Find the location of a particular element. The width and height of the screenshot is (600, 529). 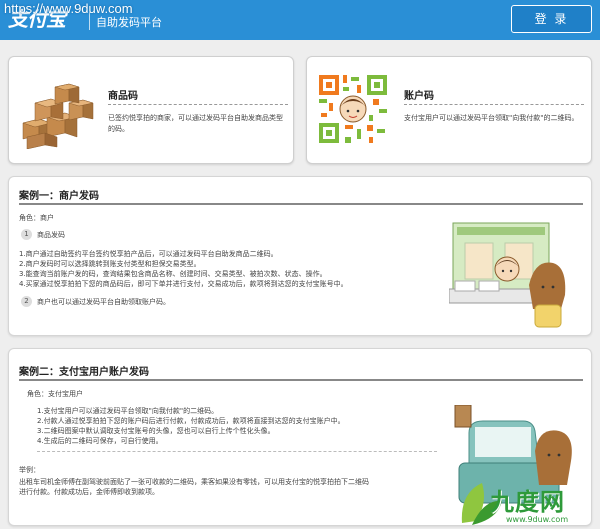

case2-line-3: 3.二维码图案中默认调取支付宝账号的头像，您也可以自行上传个性化头像。 is located at coordinates (156, 431).